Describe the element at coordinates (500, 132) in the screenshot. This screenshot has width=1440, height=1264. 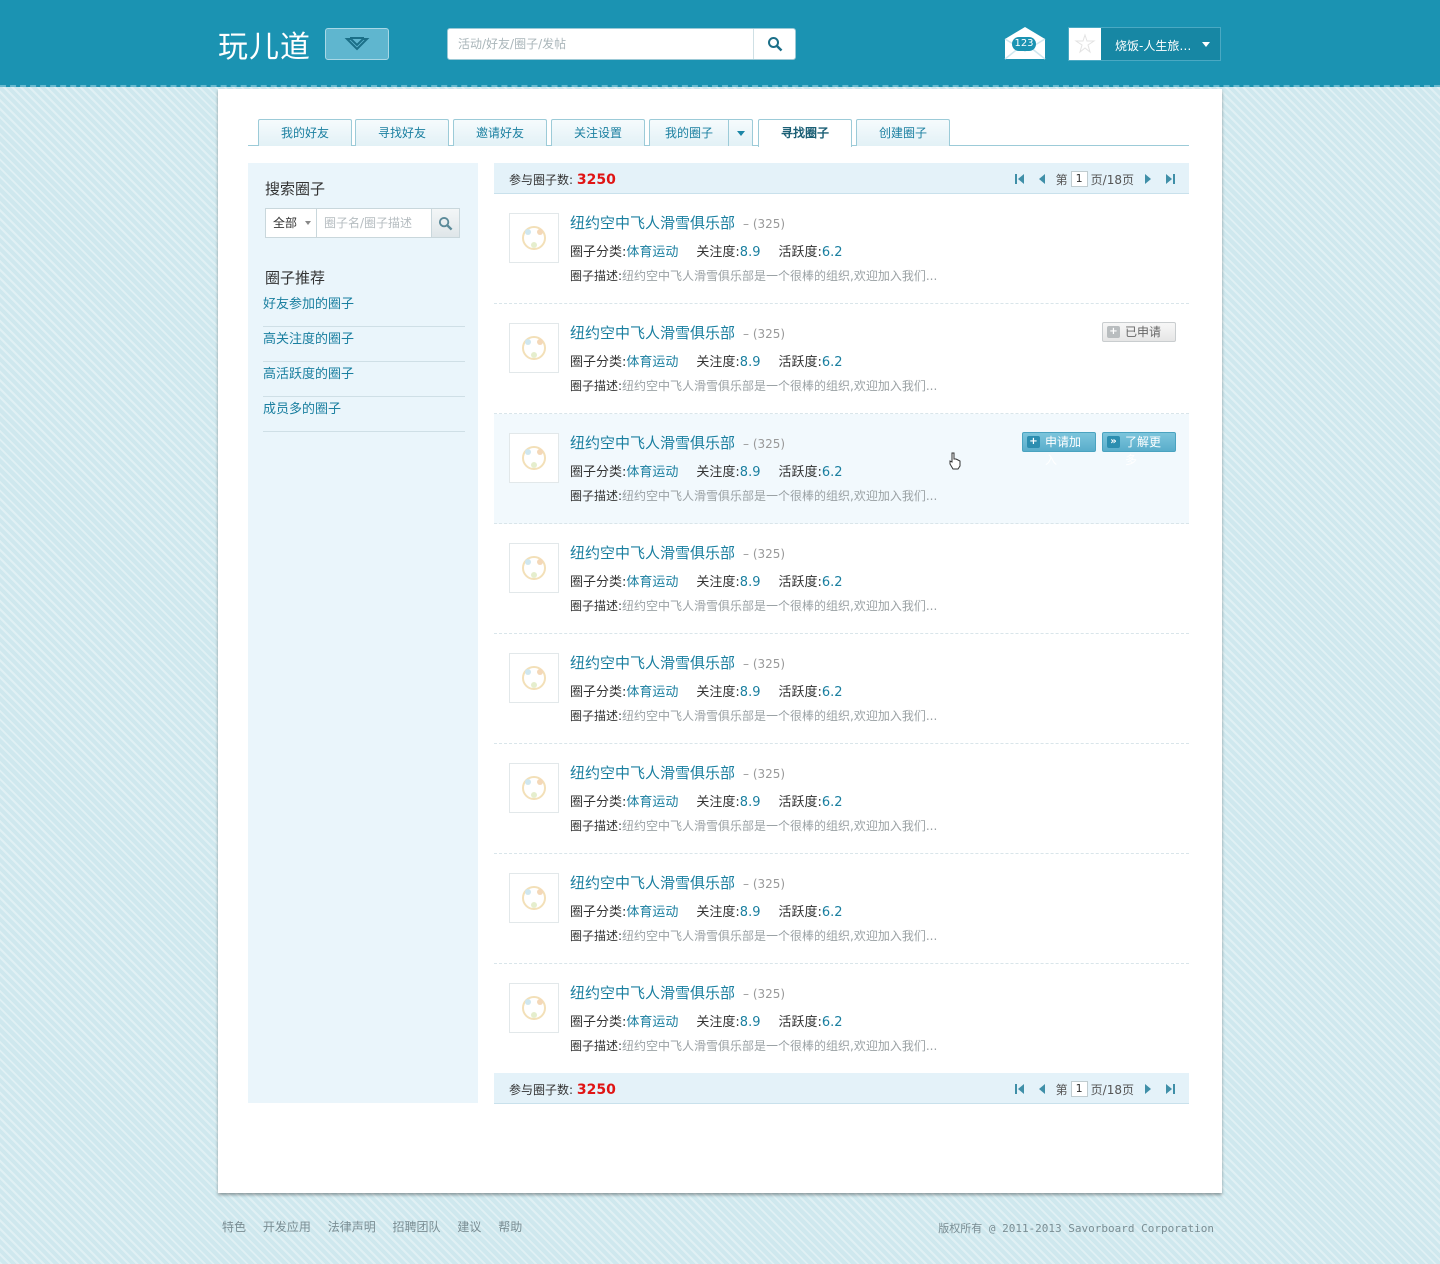
I see `tab-invite-friends: 邀请好友` at that location.